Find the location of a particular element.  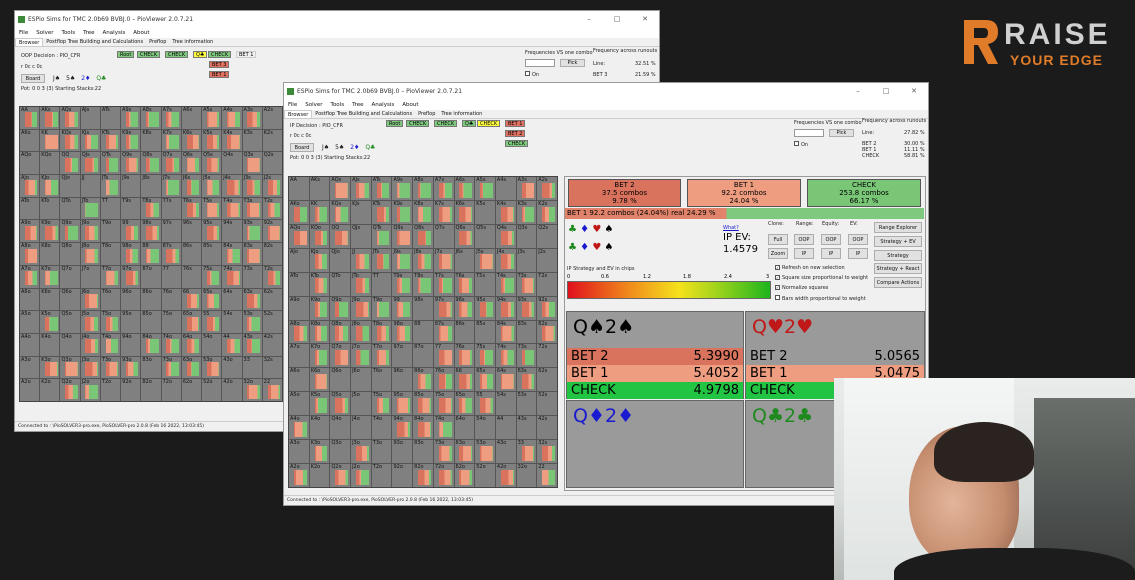

range-cell: K2o is located at coordinates (50, 390).